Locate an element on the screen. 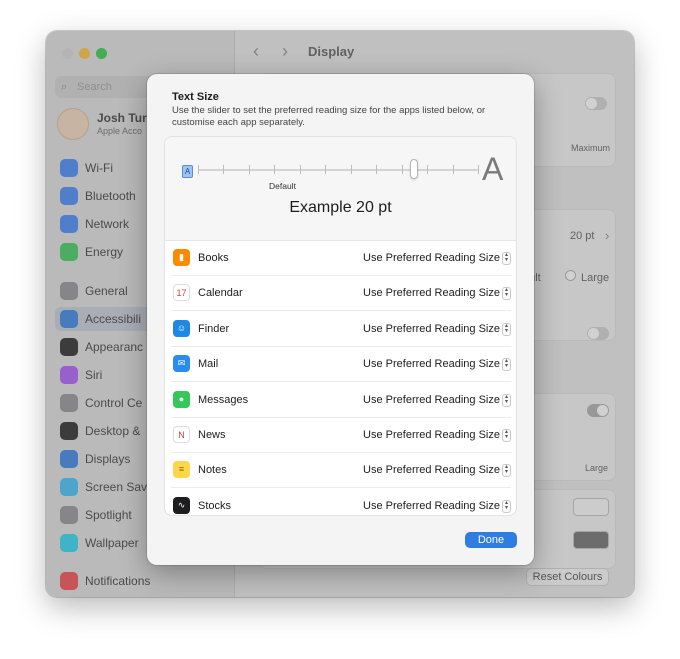 The width and height of the screenshot is (680, 659). finder-icon: ☺ is located at coordinates (181, 328).